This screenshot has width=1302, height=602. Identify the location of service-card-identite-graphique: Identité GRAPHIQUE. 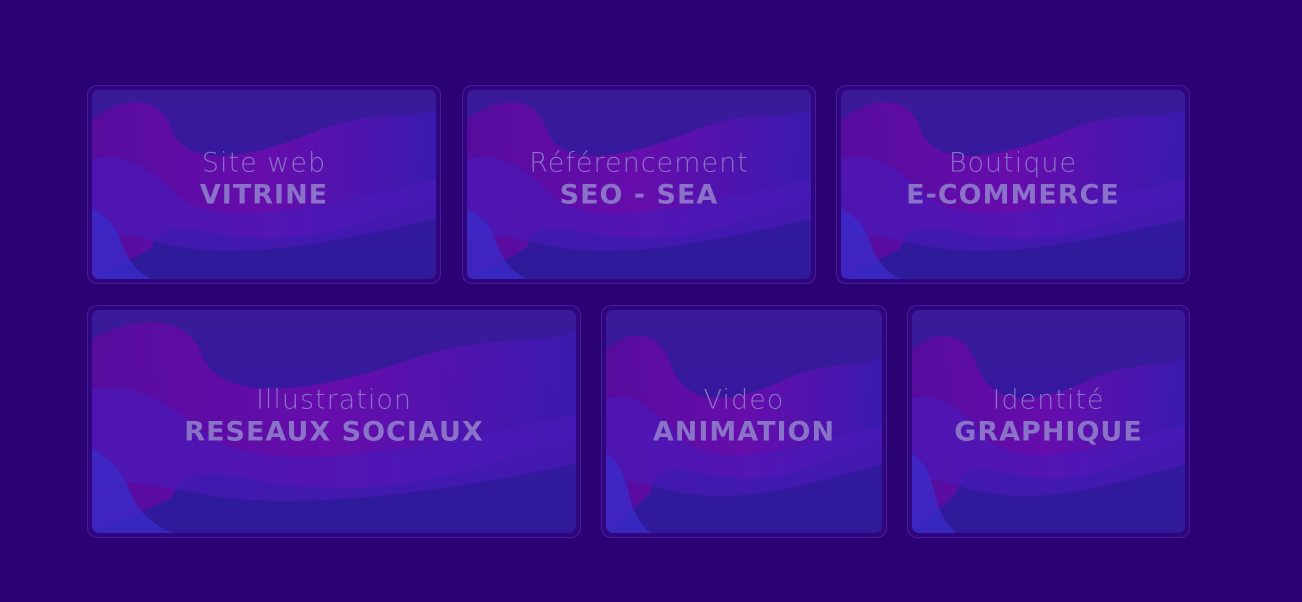
(1048, 421).